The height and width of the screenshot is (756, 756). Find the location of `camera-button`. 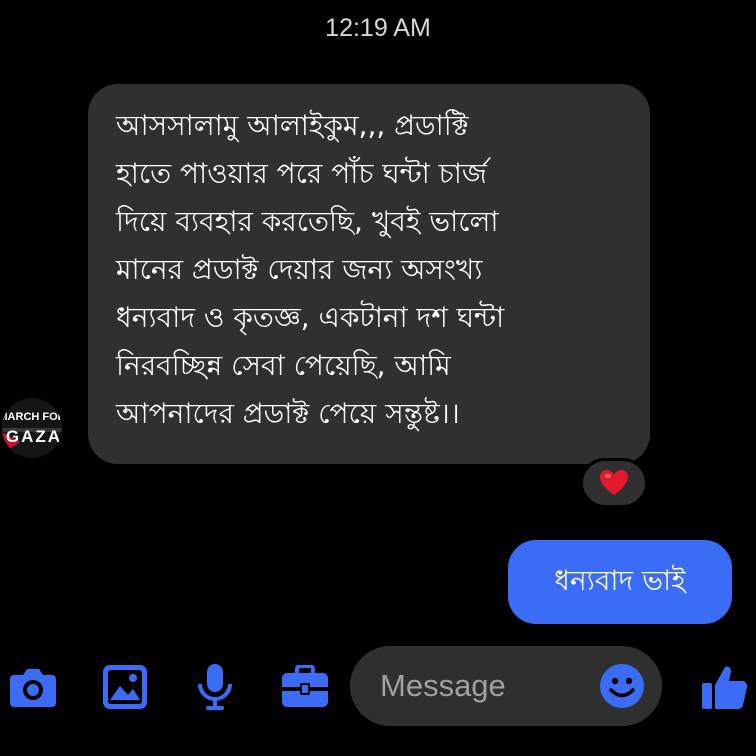

camera-button is located at coordinates (33, 687).